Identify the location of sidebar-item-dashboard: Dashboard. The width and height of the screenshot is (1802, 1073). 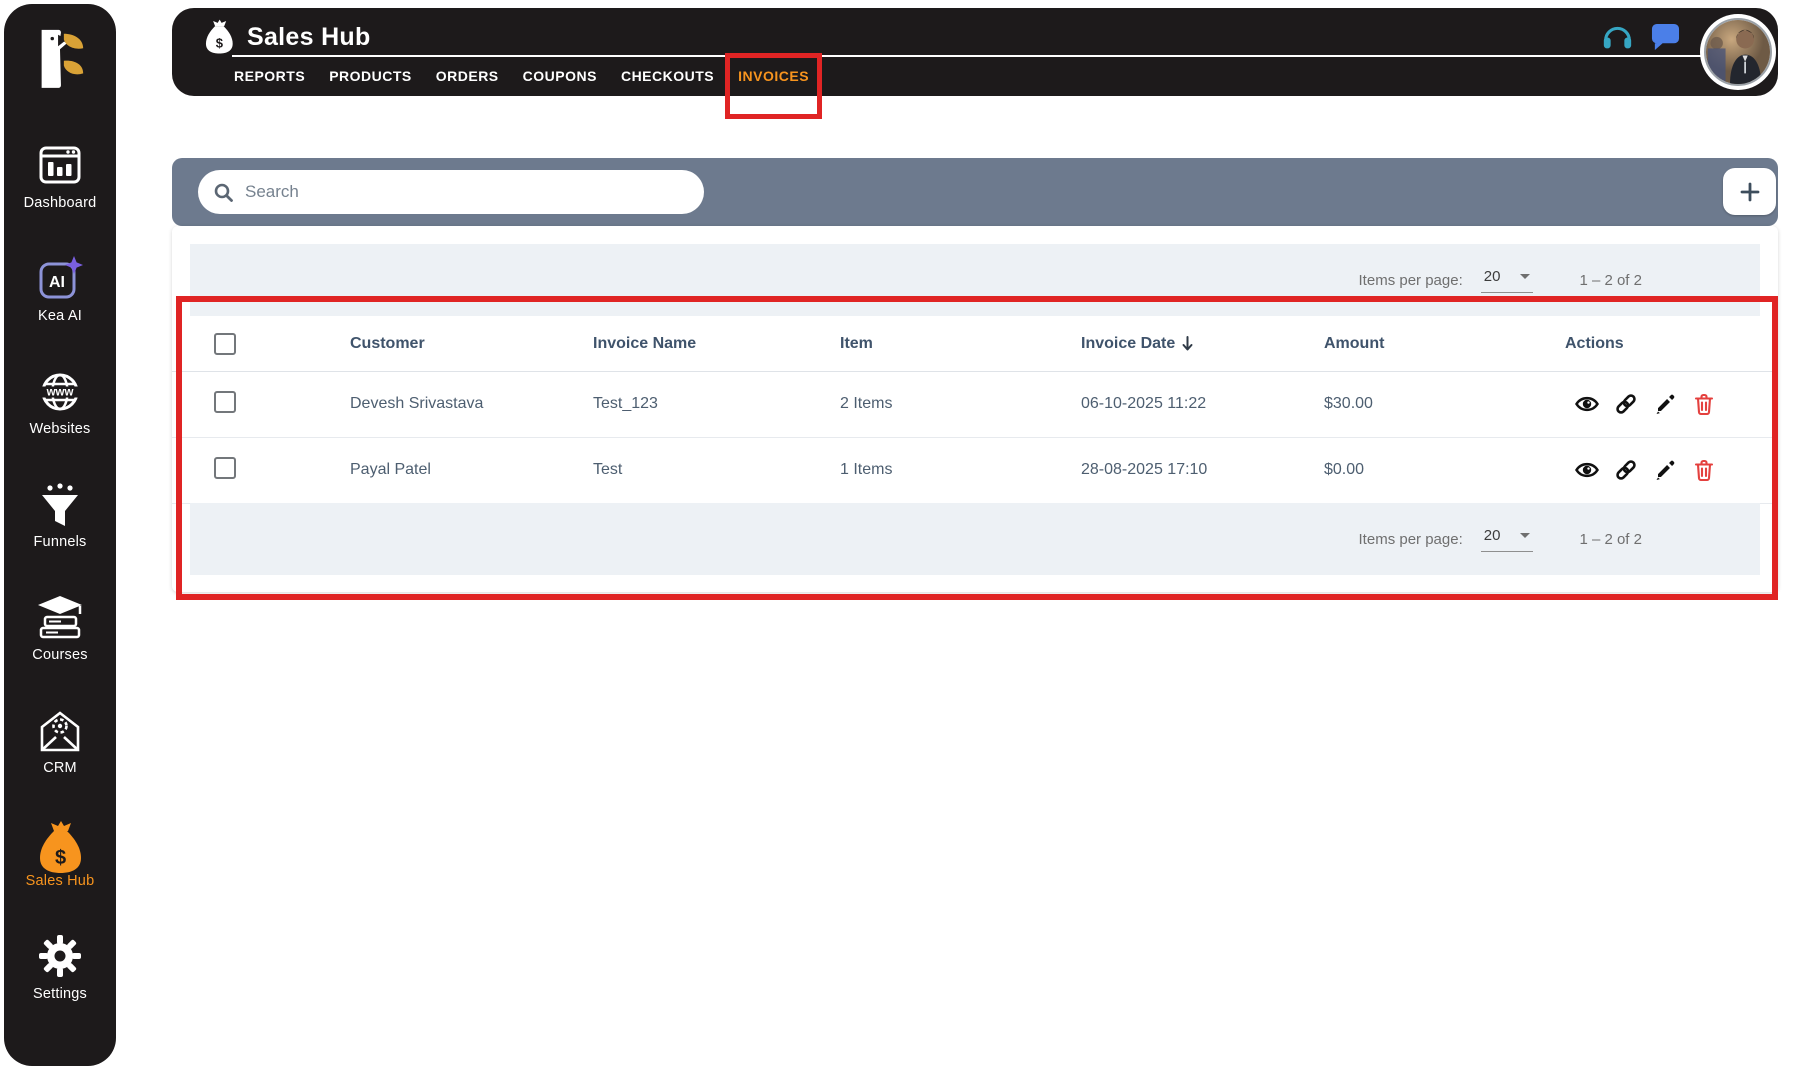
(60, 176).